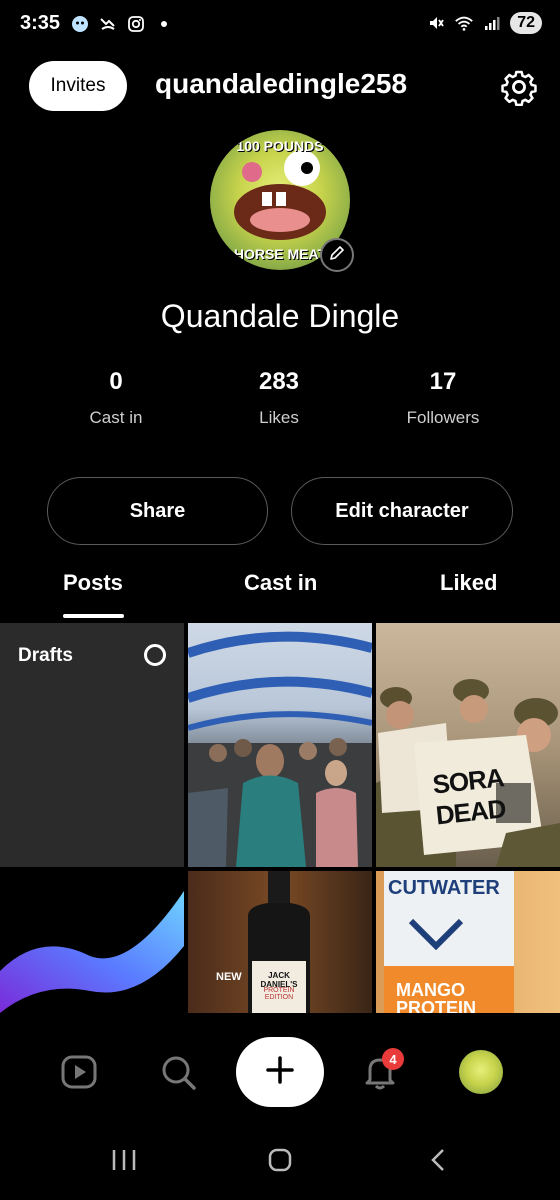 This screenshot has height=1200, width=560. I want to click on stat-value: 0, so click(116, 381).